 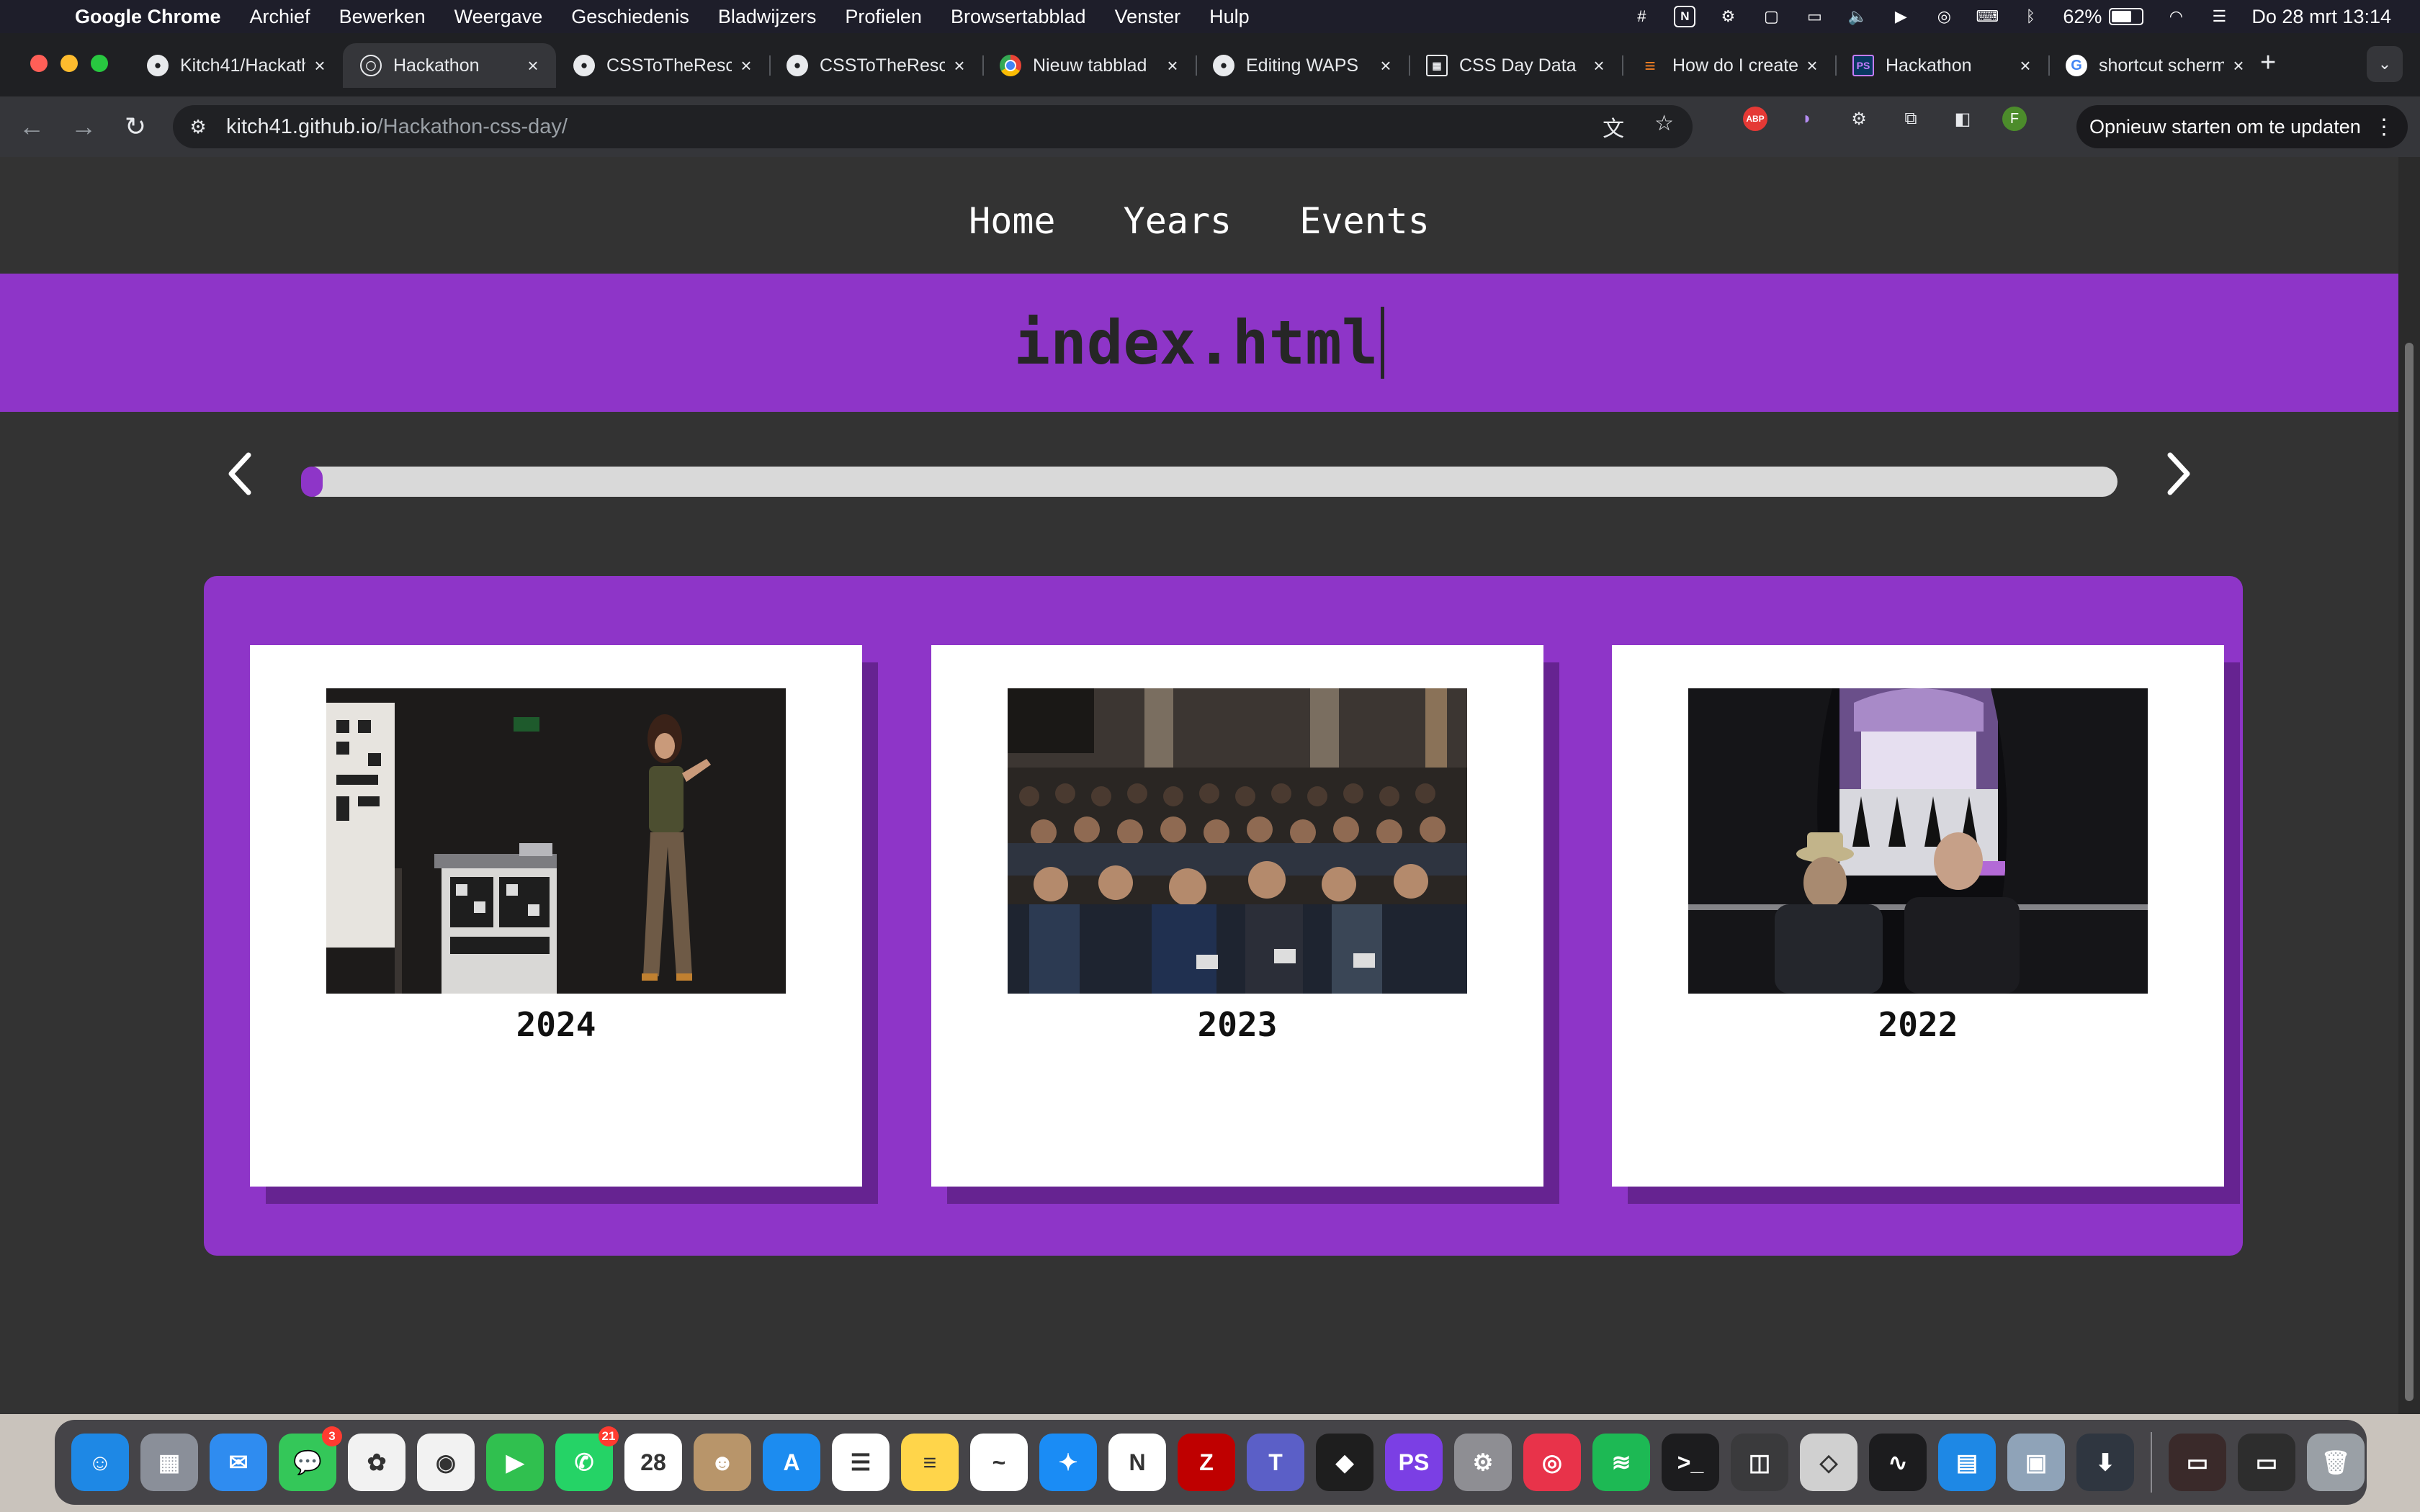 What do you see at coordinates (1962, 119) in the screenshot?
I see `side-panel-icon: ◧` at bounding box center [1962, 119].